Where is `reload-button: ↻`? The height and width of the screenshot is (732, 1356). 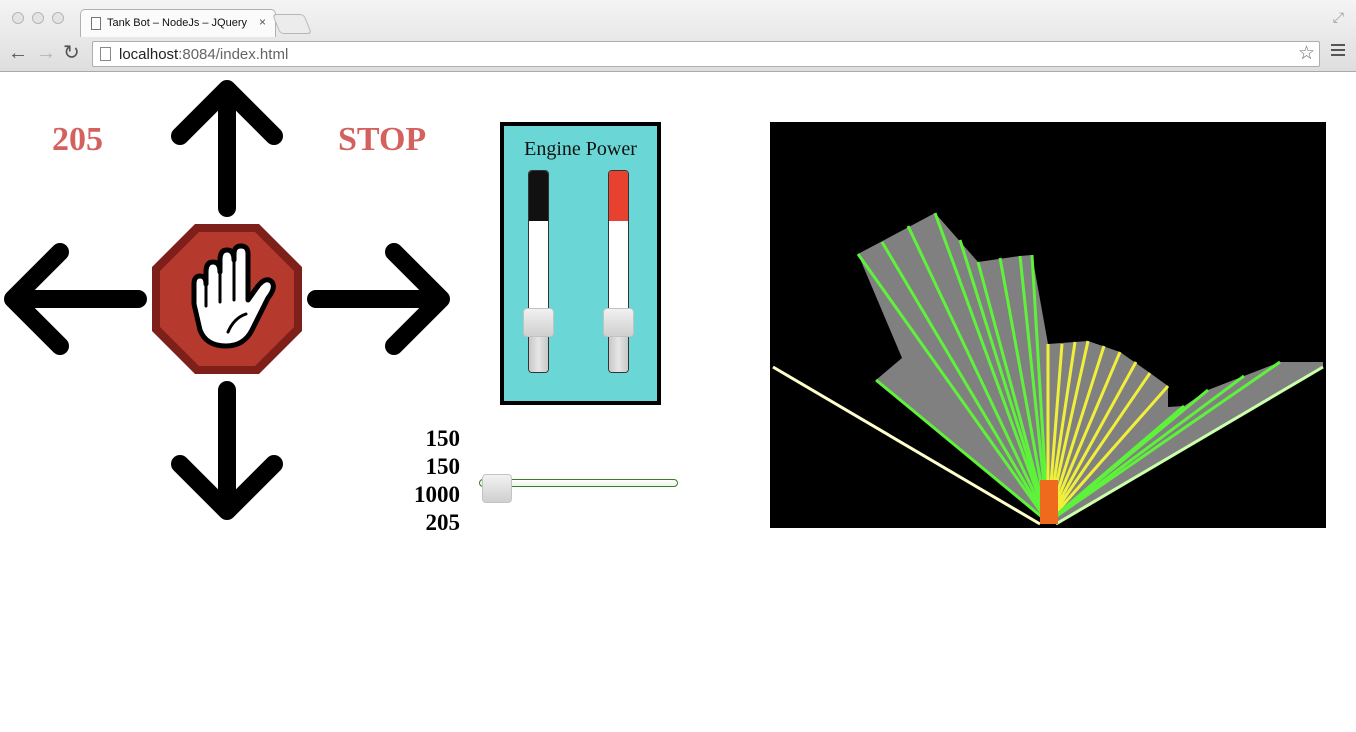 reload-button: ↻ is located at coordinates (71, 53).